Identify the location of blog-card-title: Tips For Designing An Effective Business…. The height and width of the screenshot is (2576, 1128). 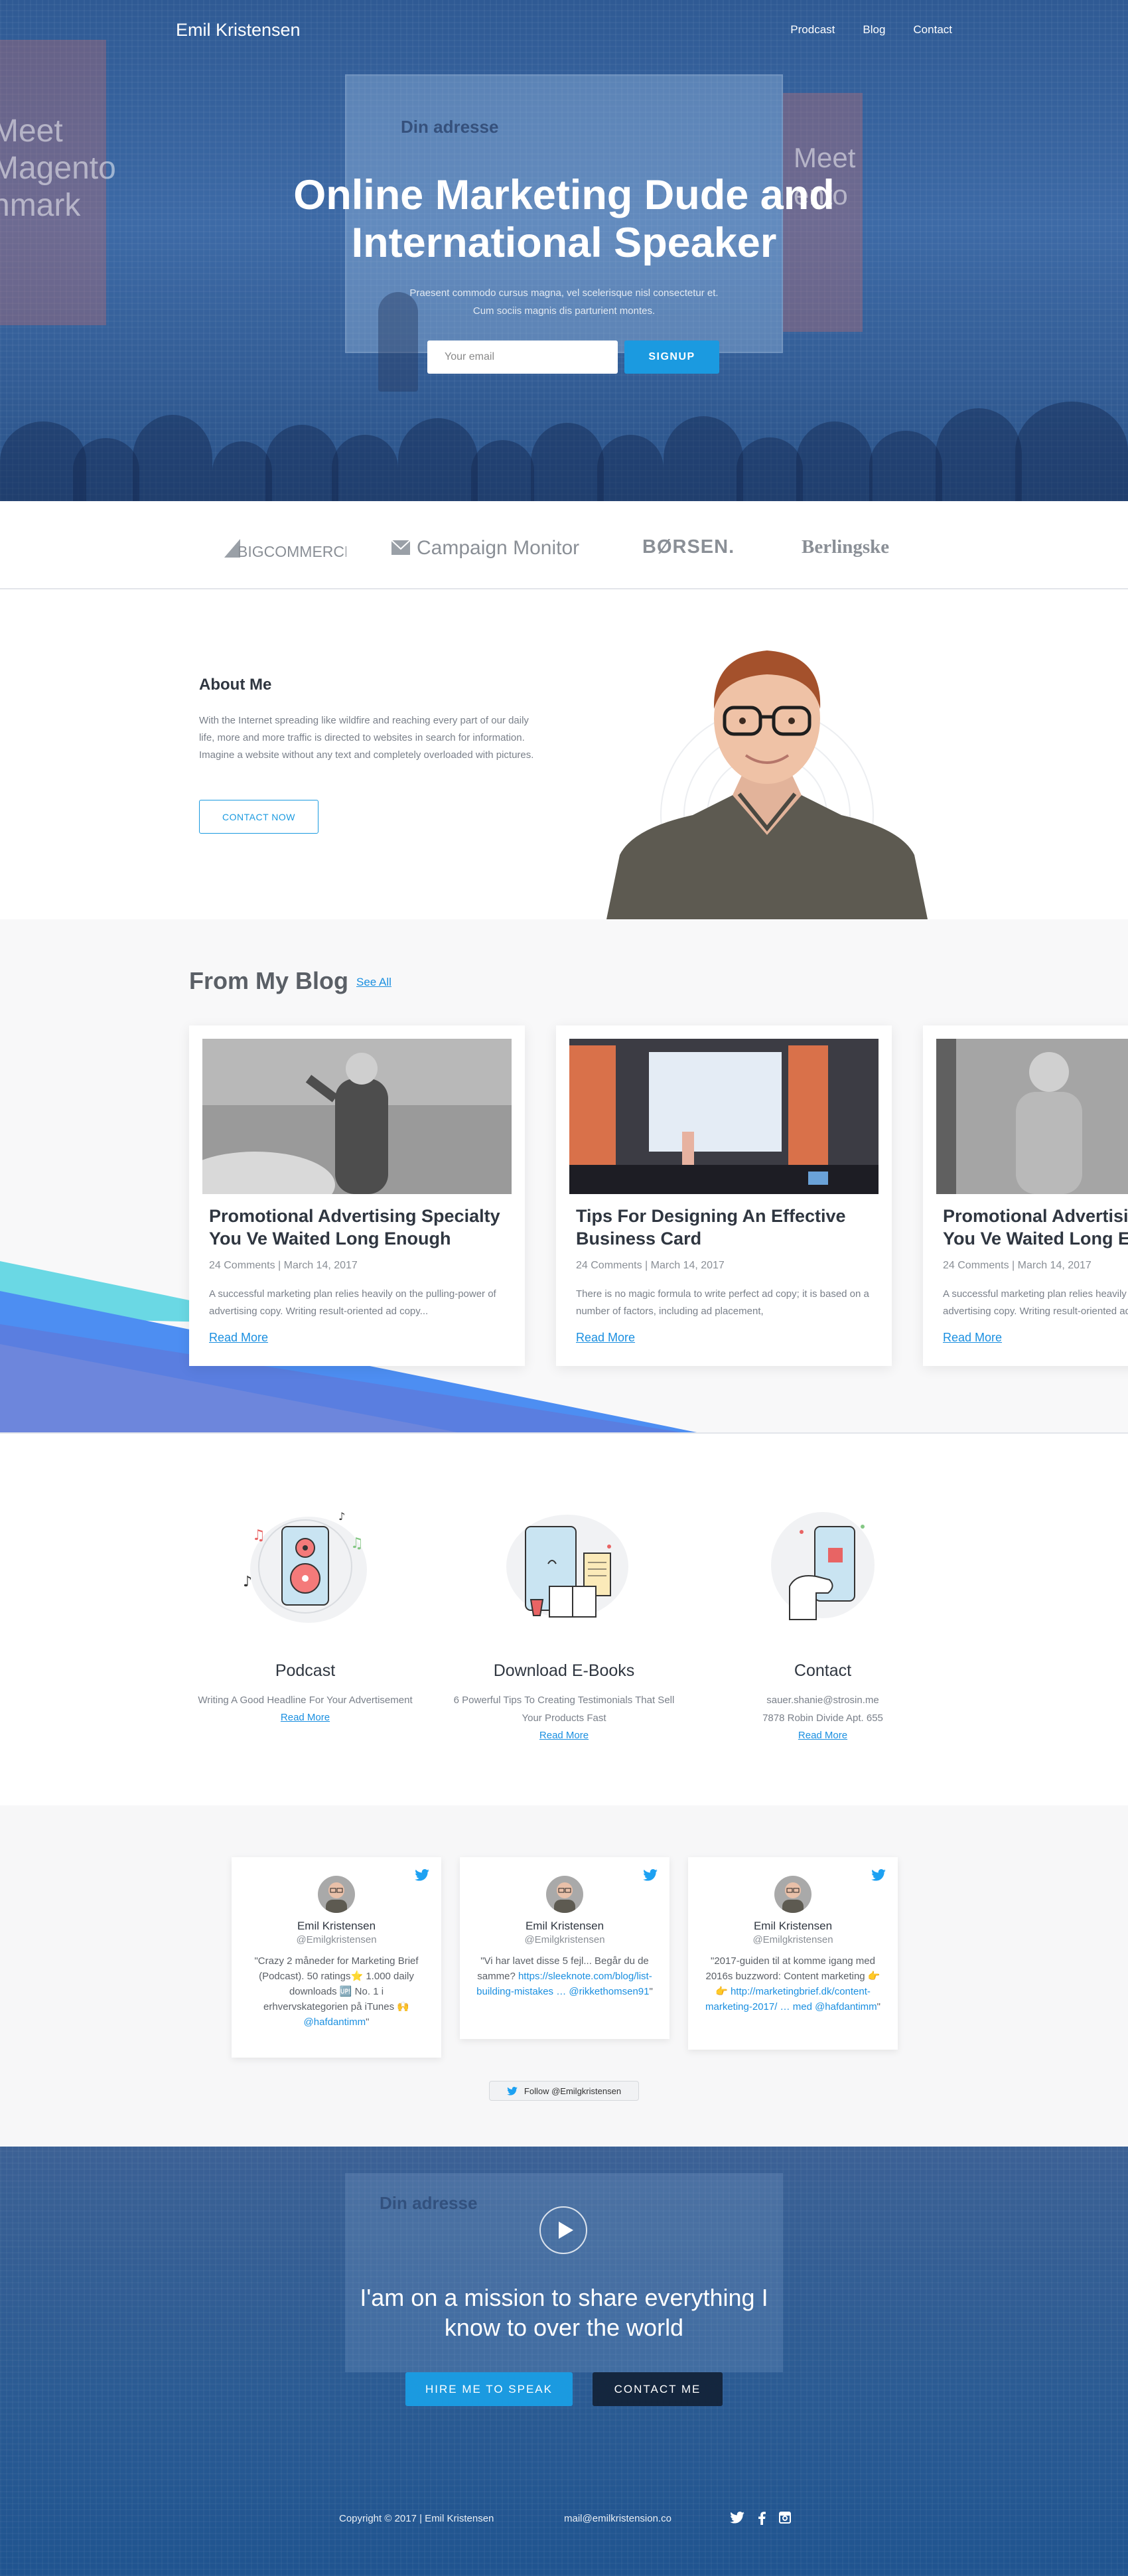
(711, 1228).